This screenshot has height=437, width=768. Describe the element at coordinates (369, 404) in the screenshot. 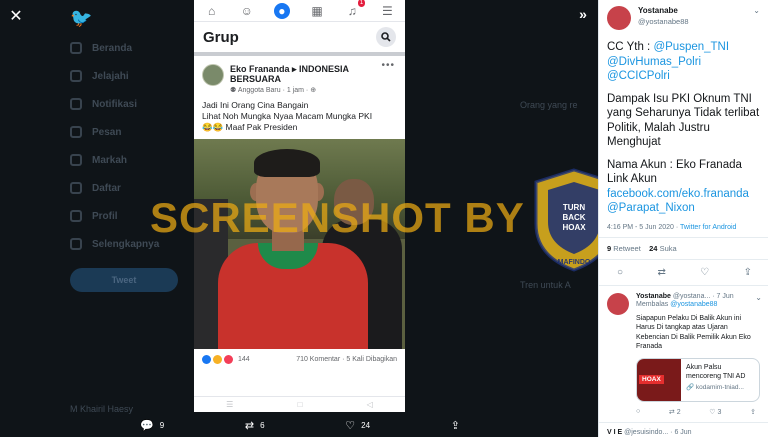

I see `back-icon: ◁` at that location.